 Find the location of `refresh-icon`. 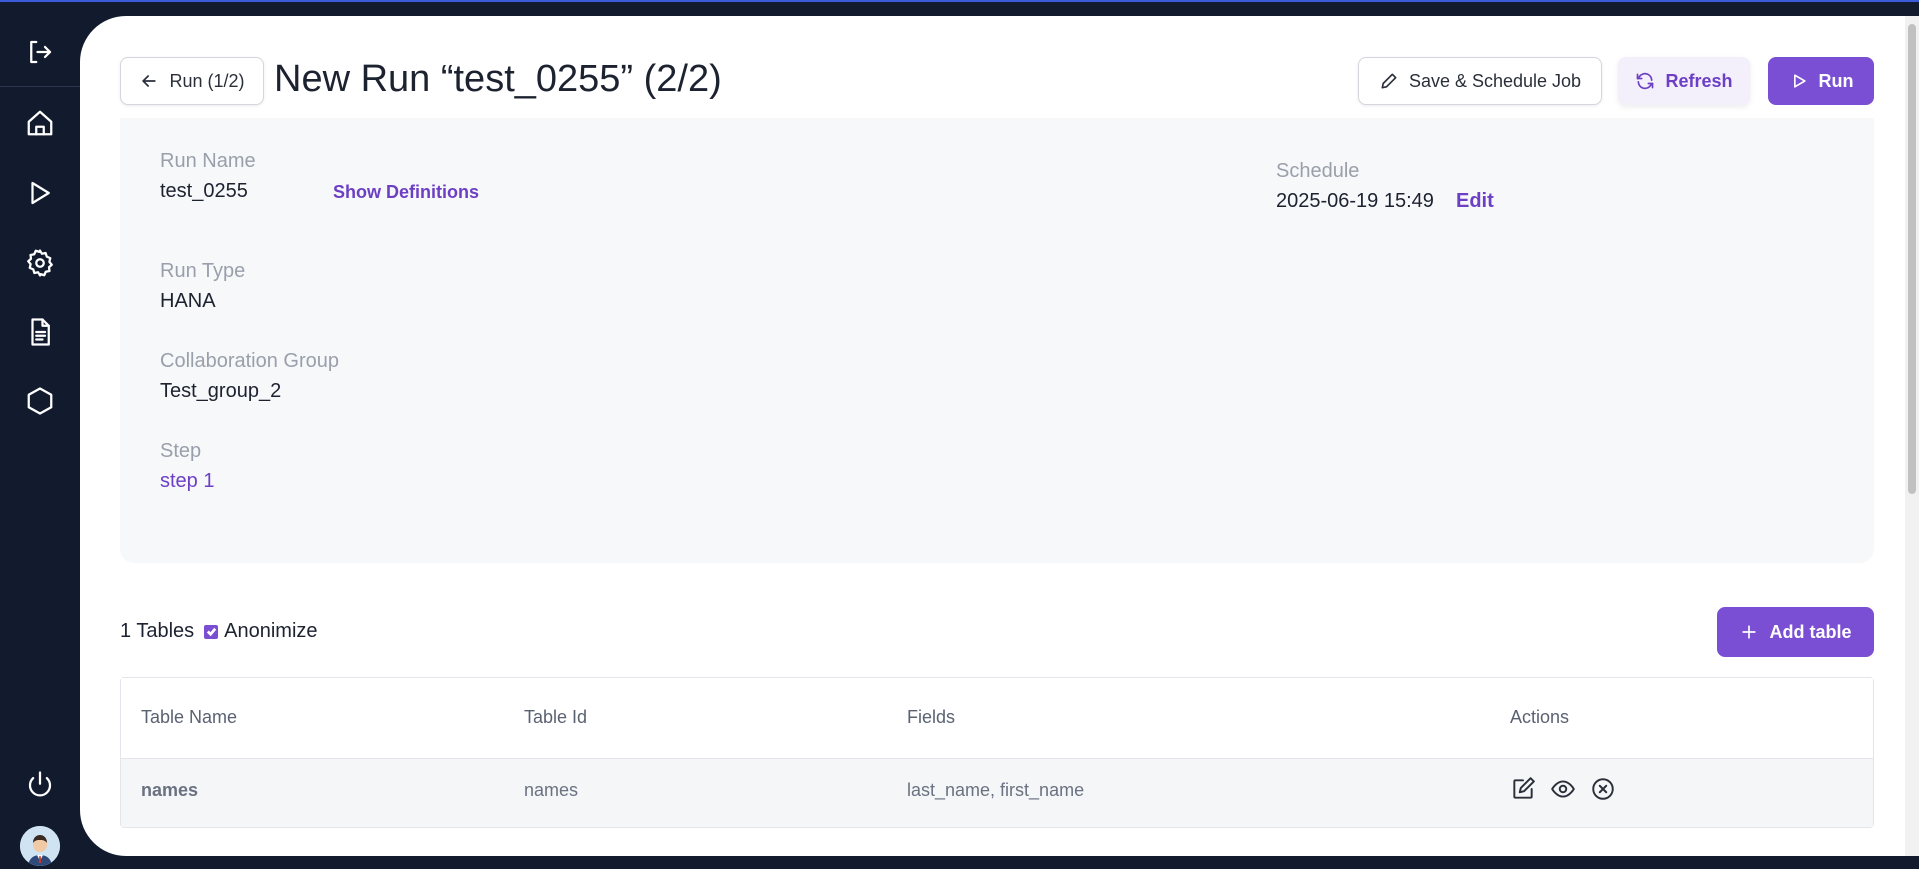

refresh-icon is located at coordinates (1645, 81).